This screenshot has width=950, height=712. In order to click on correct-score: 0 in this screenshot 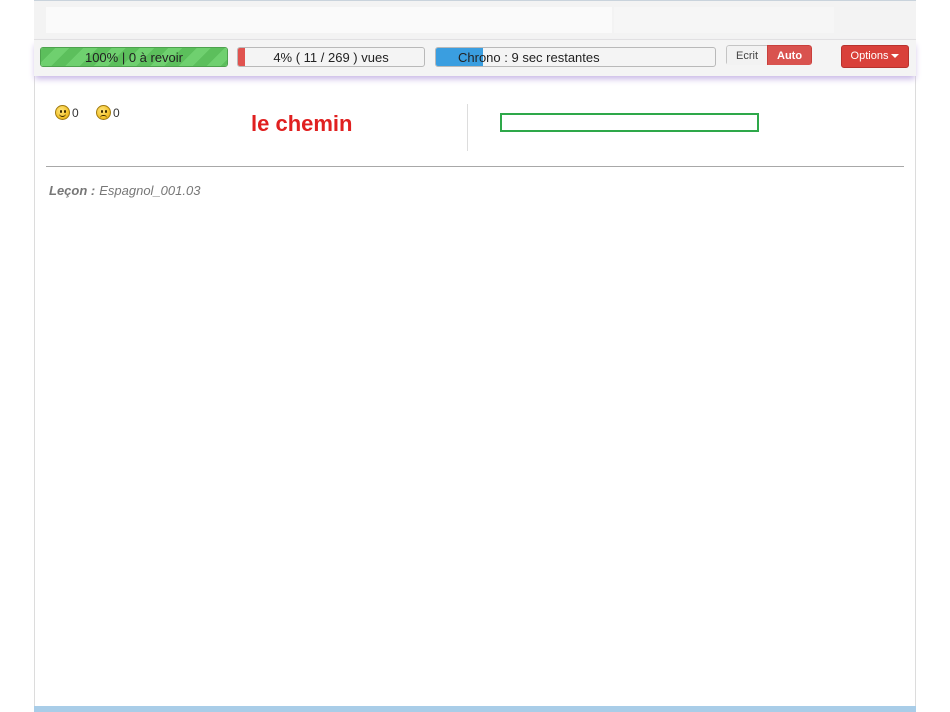, I will do `click(67, 112)`.